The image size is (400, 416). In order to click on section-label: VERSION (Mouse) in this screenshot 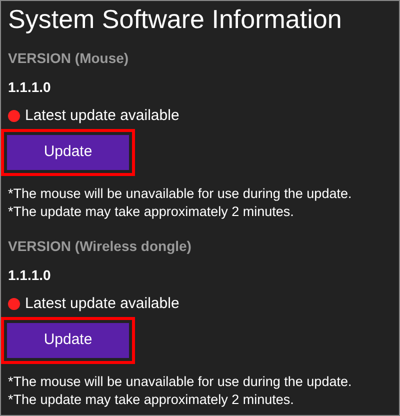, I will do `click(69, 58)`.